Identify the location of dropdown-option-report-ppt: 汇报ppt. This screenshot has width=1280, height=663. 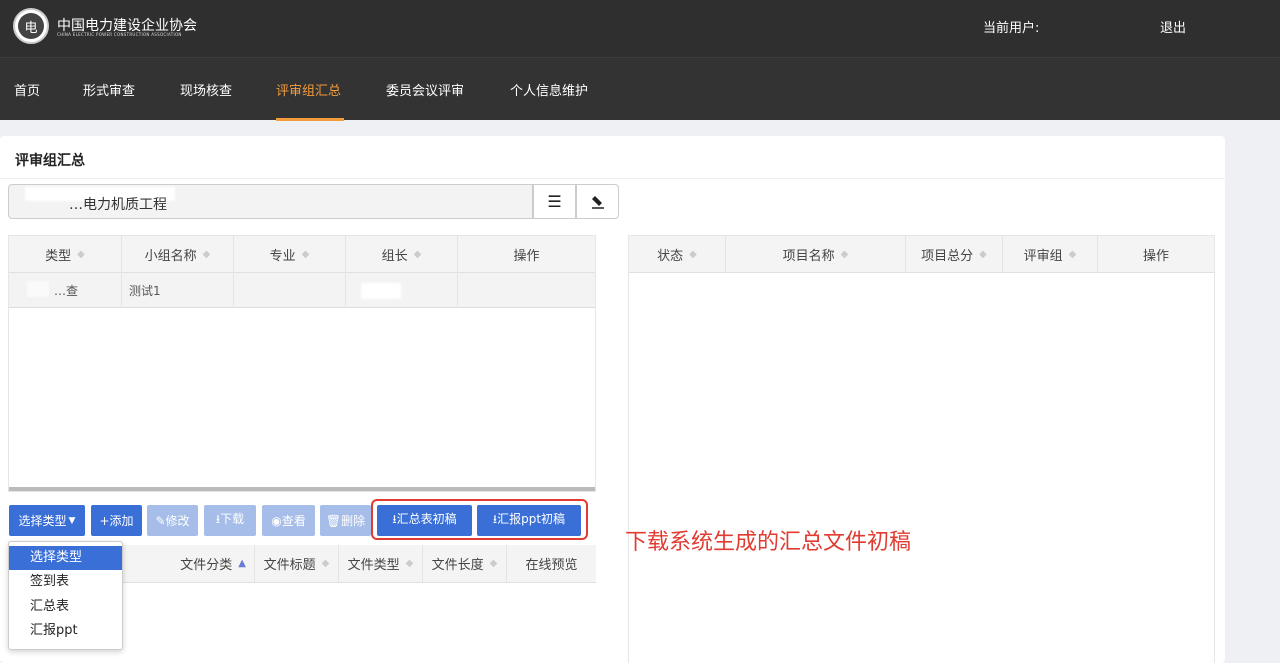
(65, 631).